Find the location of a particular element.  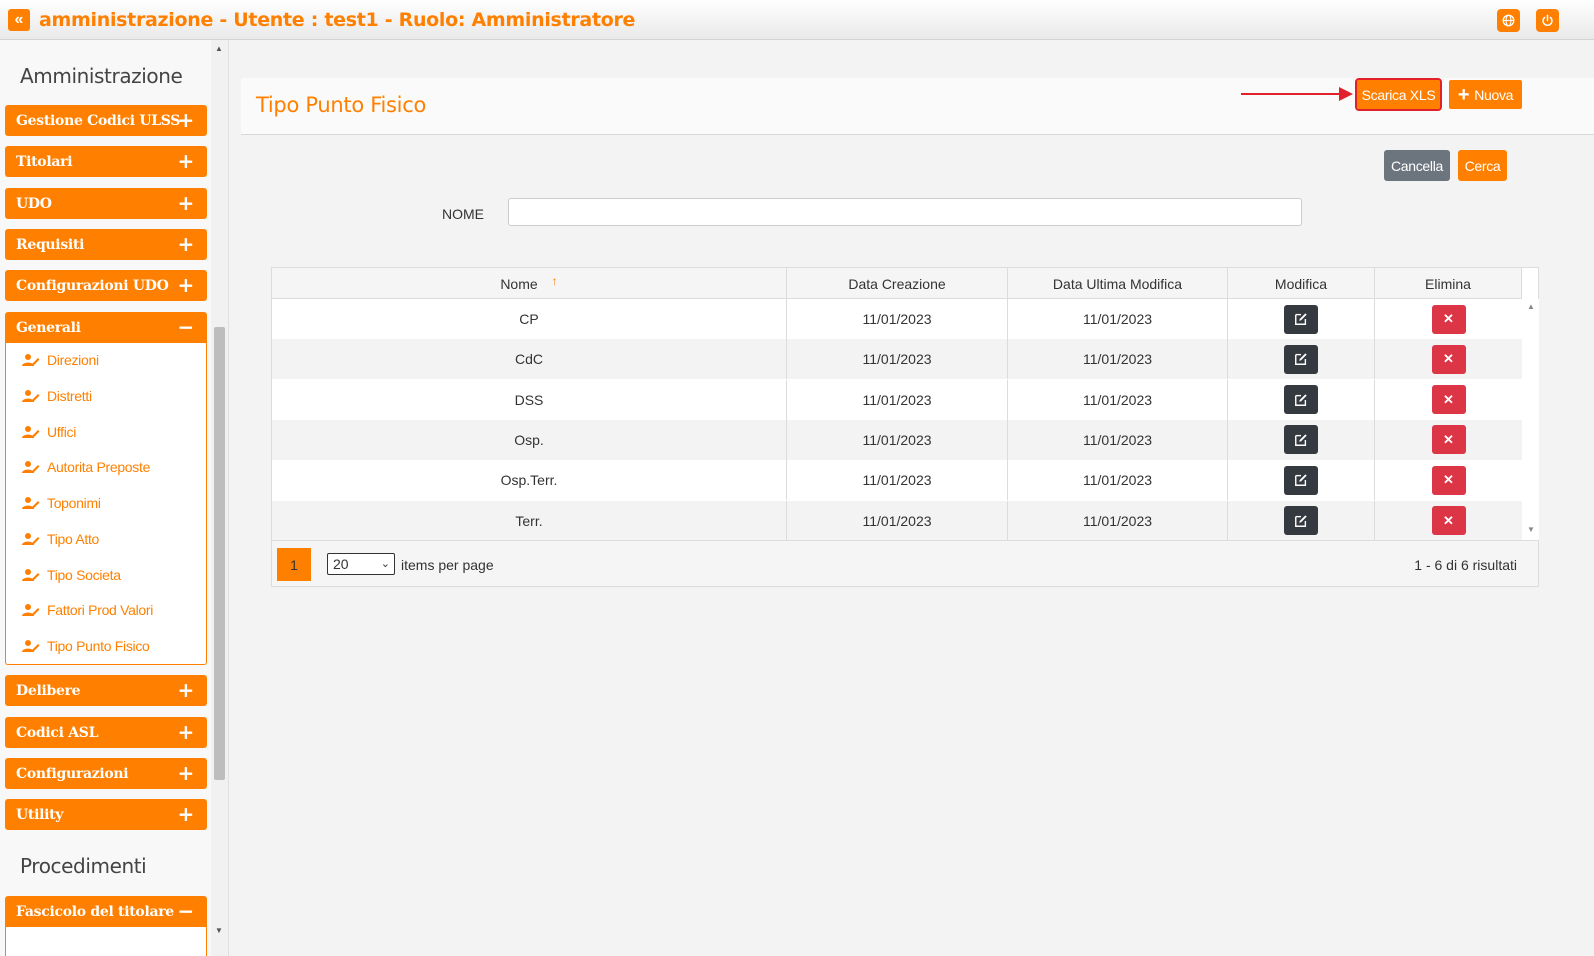

table-row: Terr. 11/01/2023 11/01/2023 ✕ is located at coordinates (897, 520).